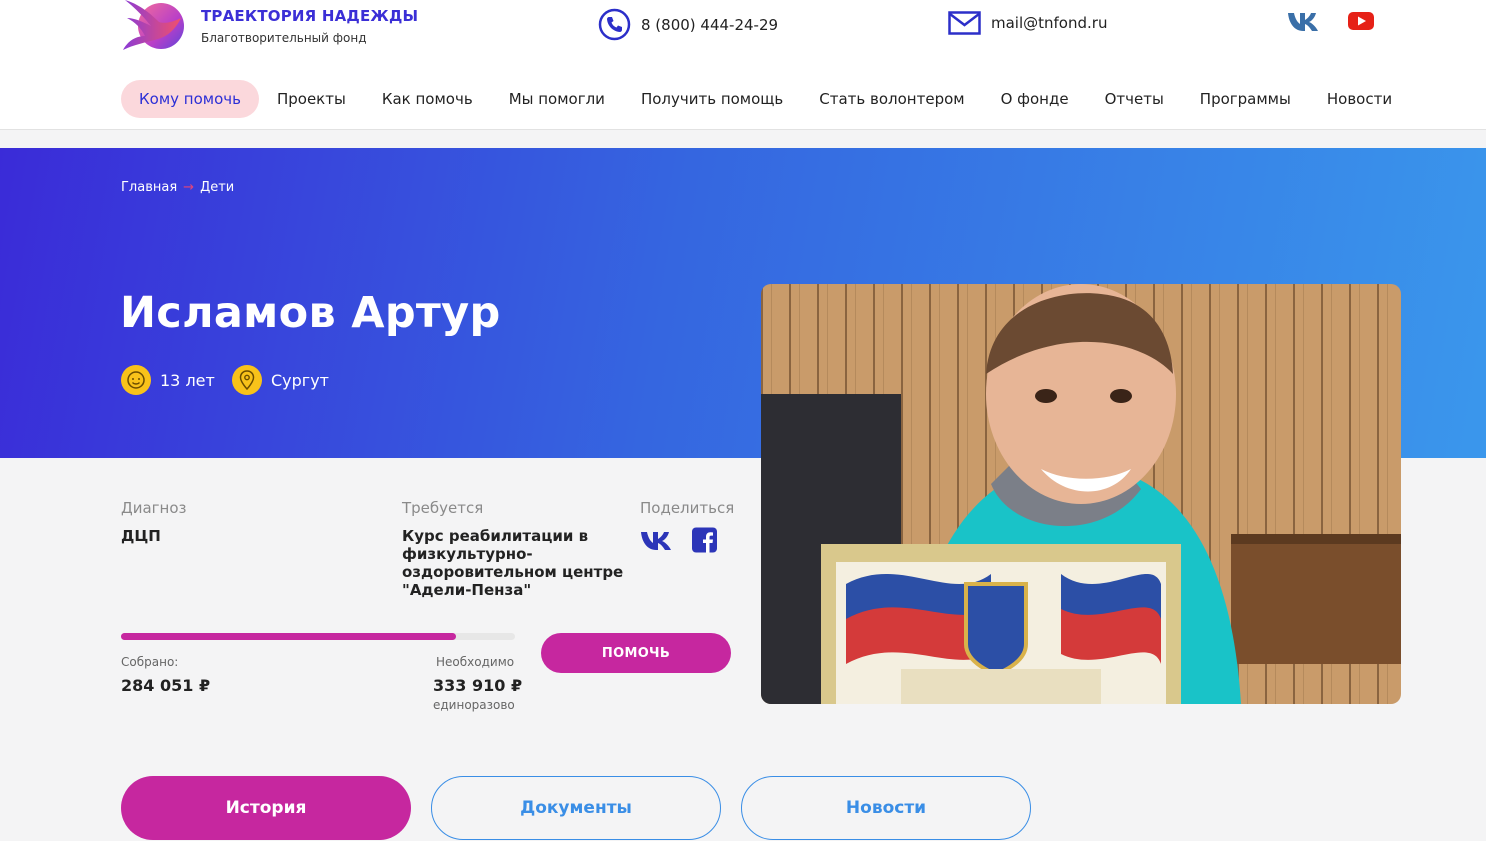 The image size is (1486, 841). What do you see at coordinates (166, 685) in the screenshot?
I see `collected-amount: 284 051 ₽` at bounding box center [166, 685].